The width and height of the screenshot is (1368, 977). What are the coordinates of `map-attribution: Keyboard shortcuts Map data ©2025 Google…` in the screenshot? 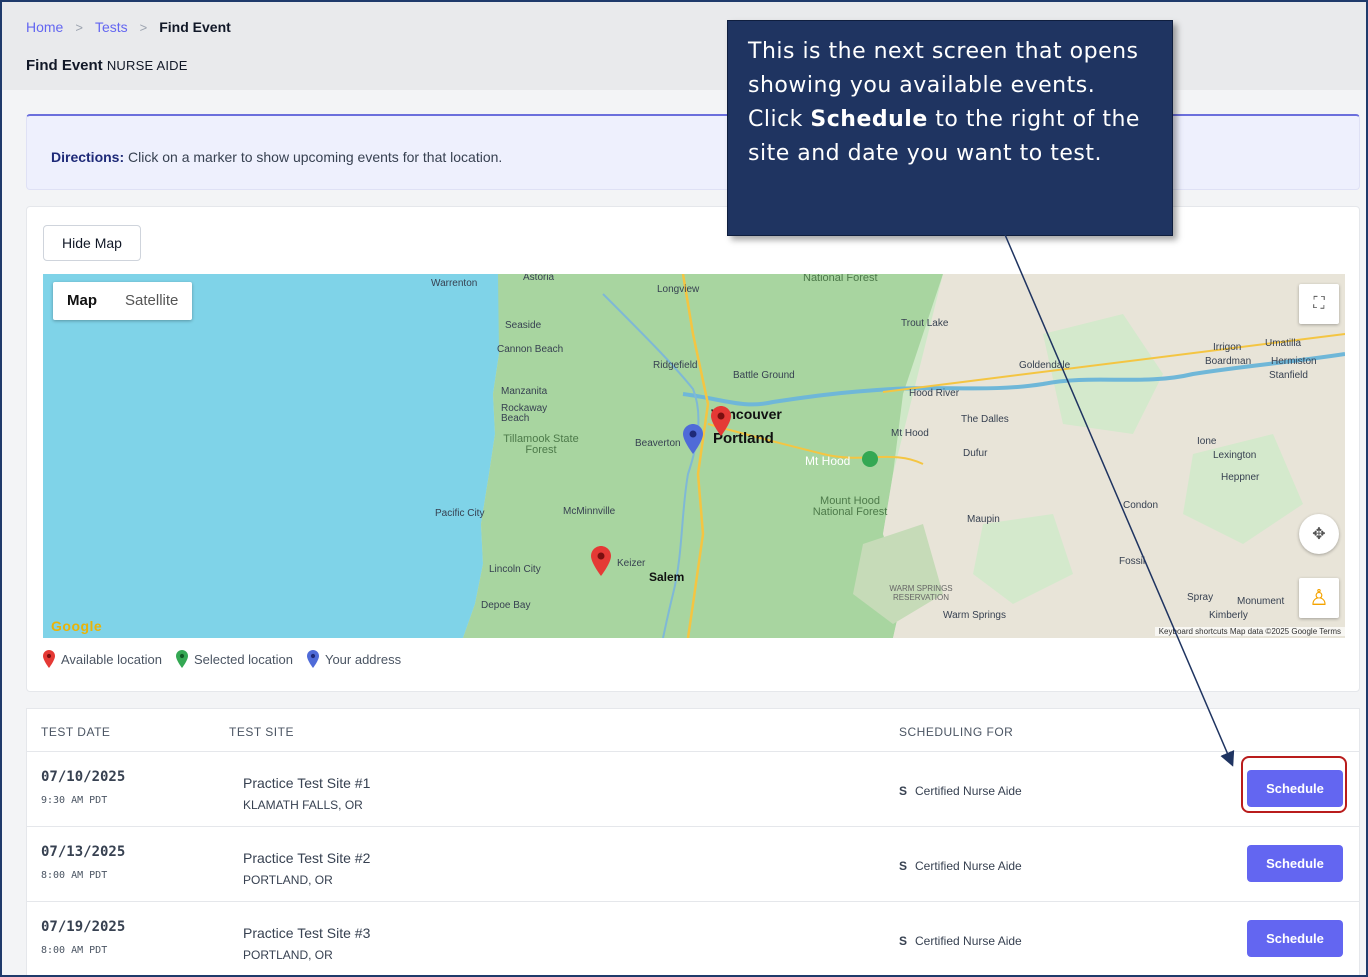 It's located at (1249, 631).